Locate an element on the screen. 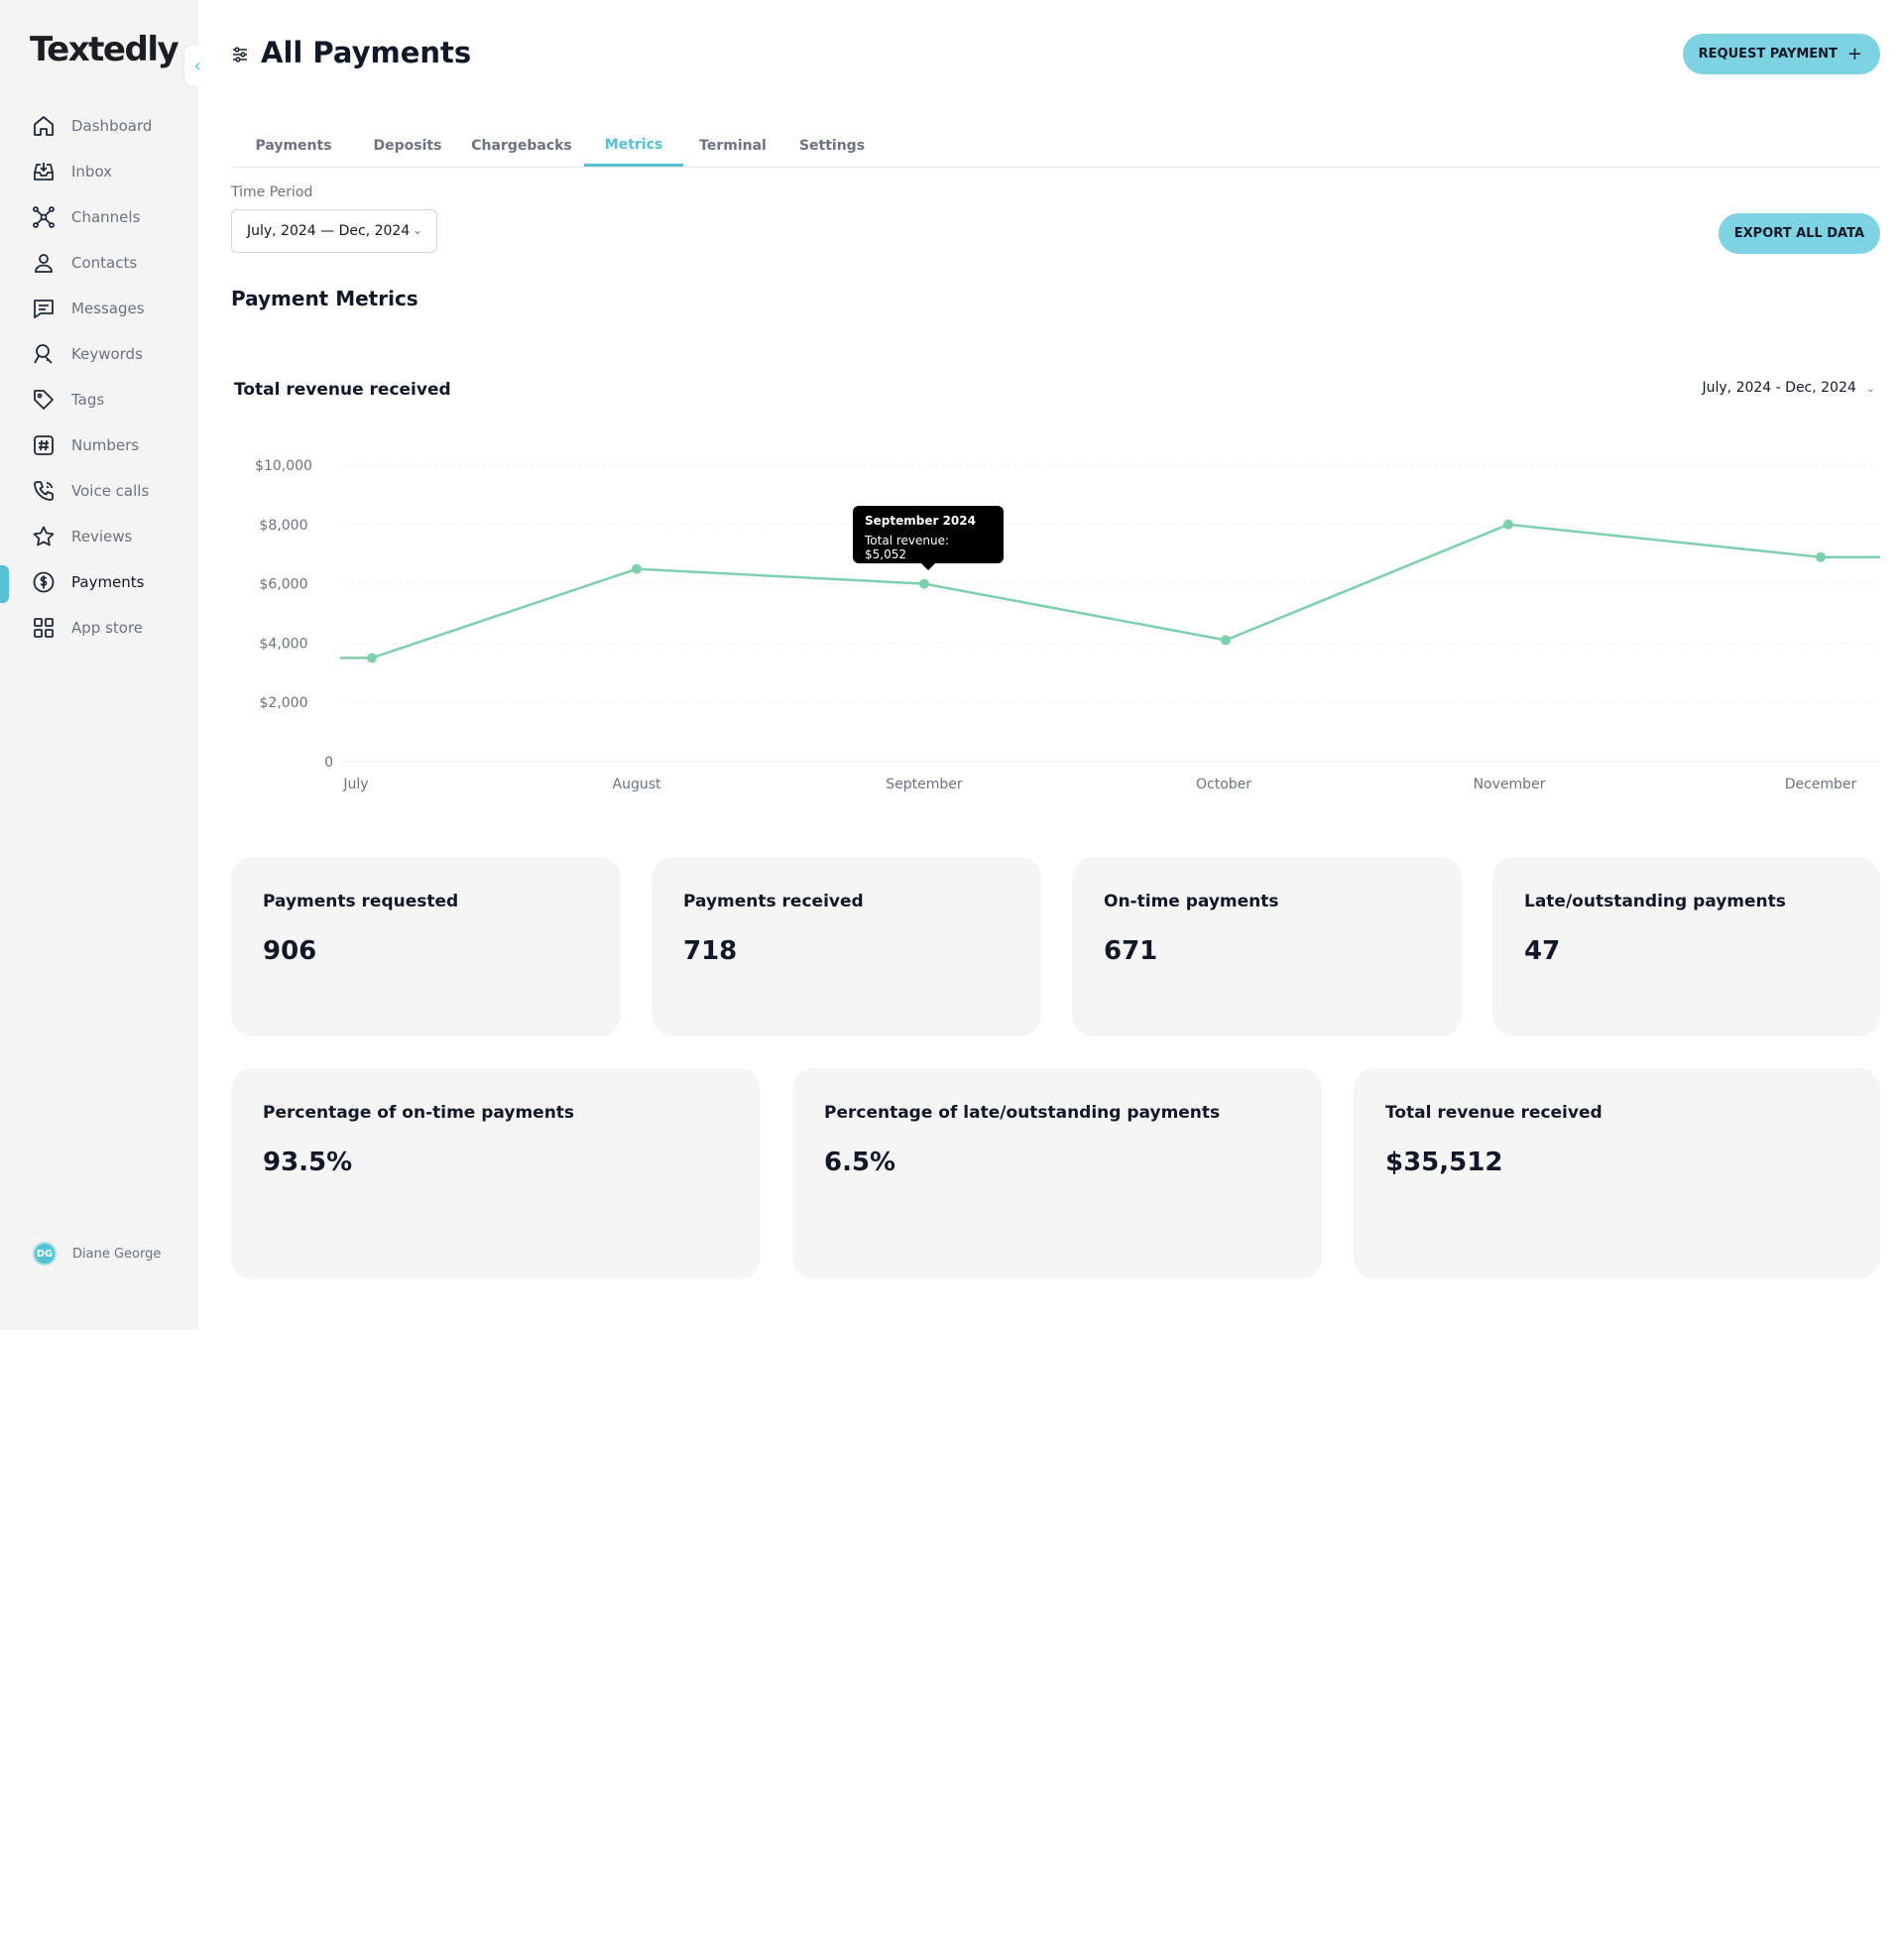 This screenshot has width=1904, height=1939. y-tick-label: 0 is located at coordinates (328, 763).